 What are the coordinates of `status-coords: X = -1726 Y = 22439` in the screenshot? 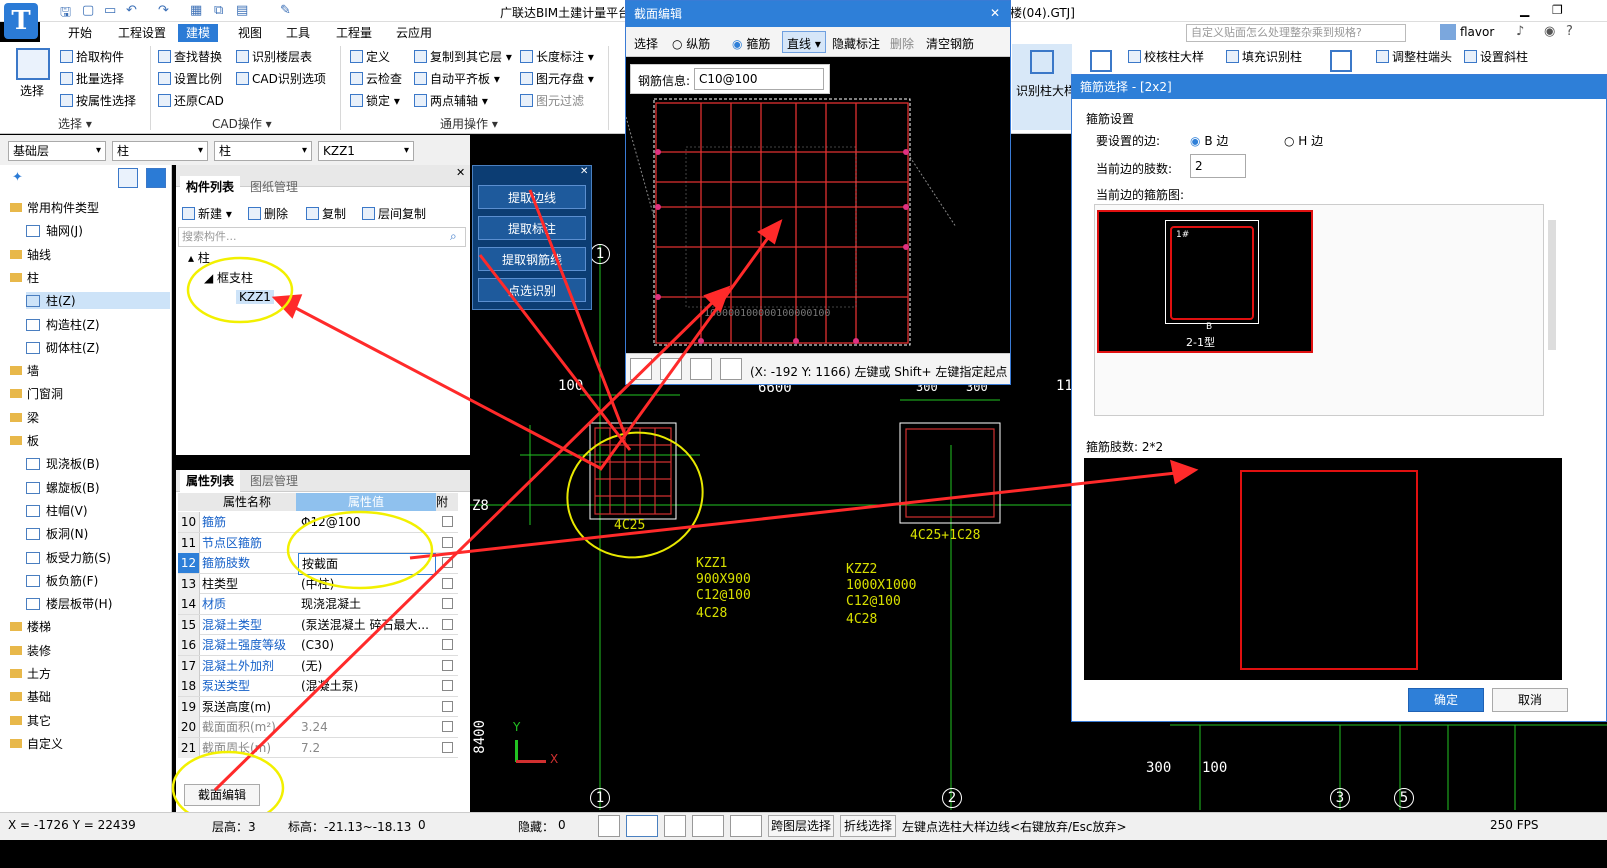 It's located at (72, 825).